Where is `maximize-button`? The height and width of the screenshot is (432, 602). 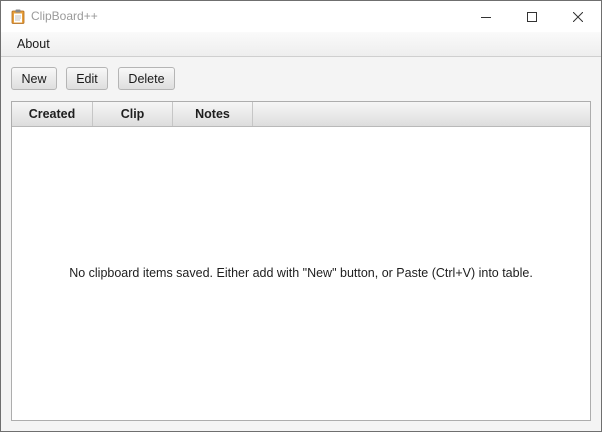
maximize-button is located at coordinates (532, 16).